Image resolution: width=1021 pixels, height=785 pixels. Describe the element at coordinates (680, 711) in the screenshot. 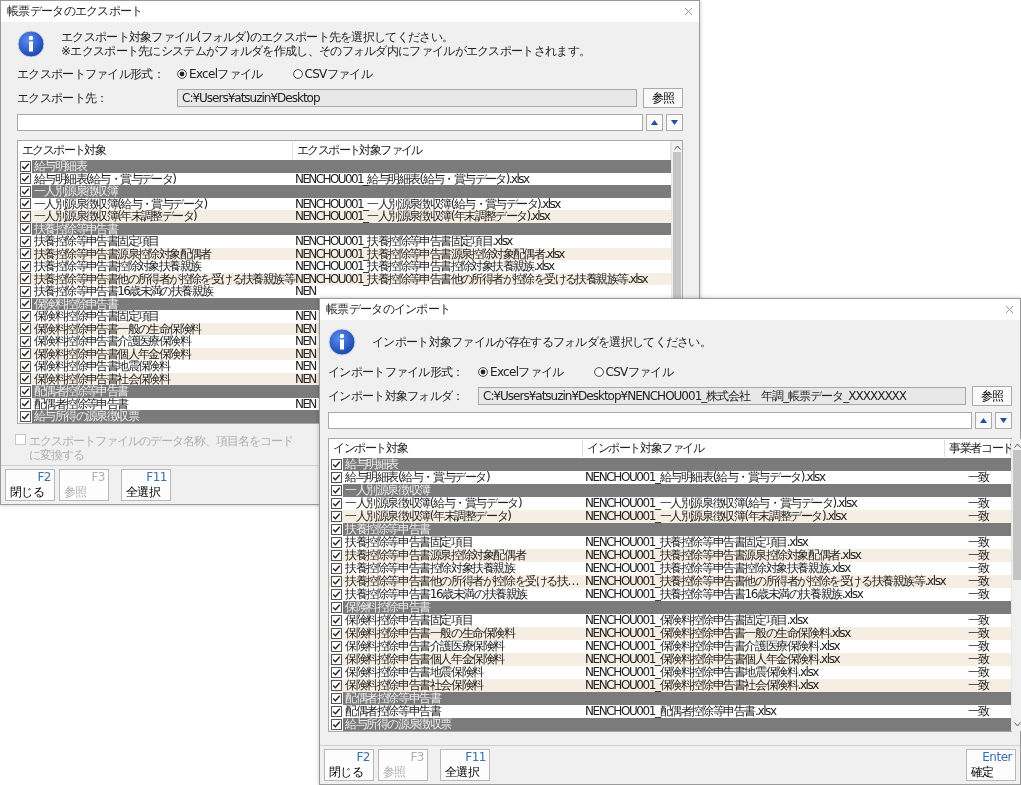

I see `table-cell-text: NENCHOU001_配偶者控除等申告書.xlsx` at that location.